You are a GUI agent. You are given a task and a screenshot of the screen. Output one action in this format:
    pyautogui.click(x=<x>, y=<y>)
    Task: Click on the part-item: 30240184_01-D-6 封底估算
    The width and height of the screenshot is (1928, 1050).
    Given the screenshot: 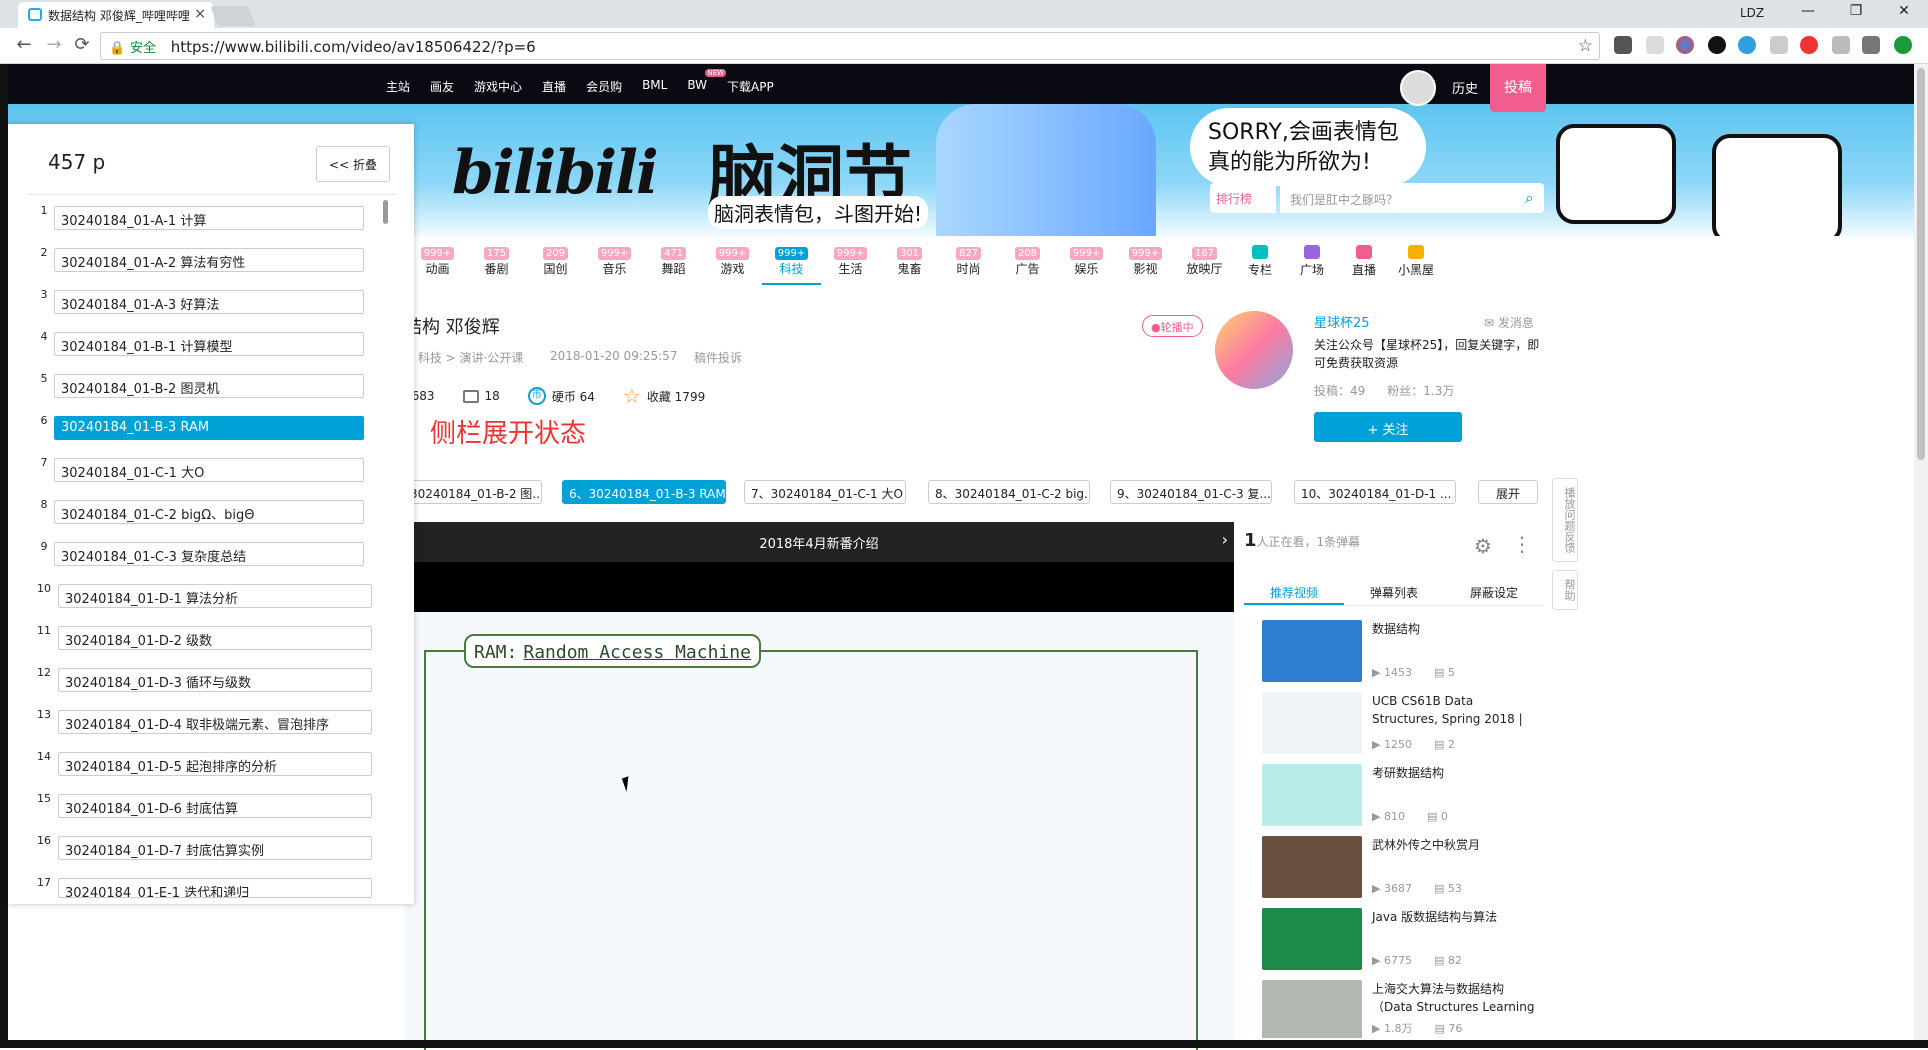 What is the action you would take?
    pyautogui.click(x=215, y=806)
    